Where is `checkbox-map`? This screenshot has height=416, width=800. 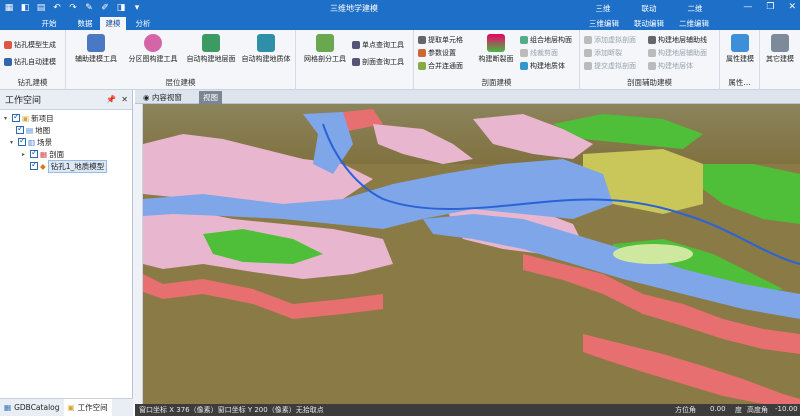 checkbox-map is located at coordinates (20, 129).